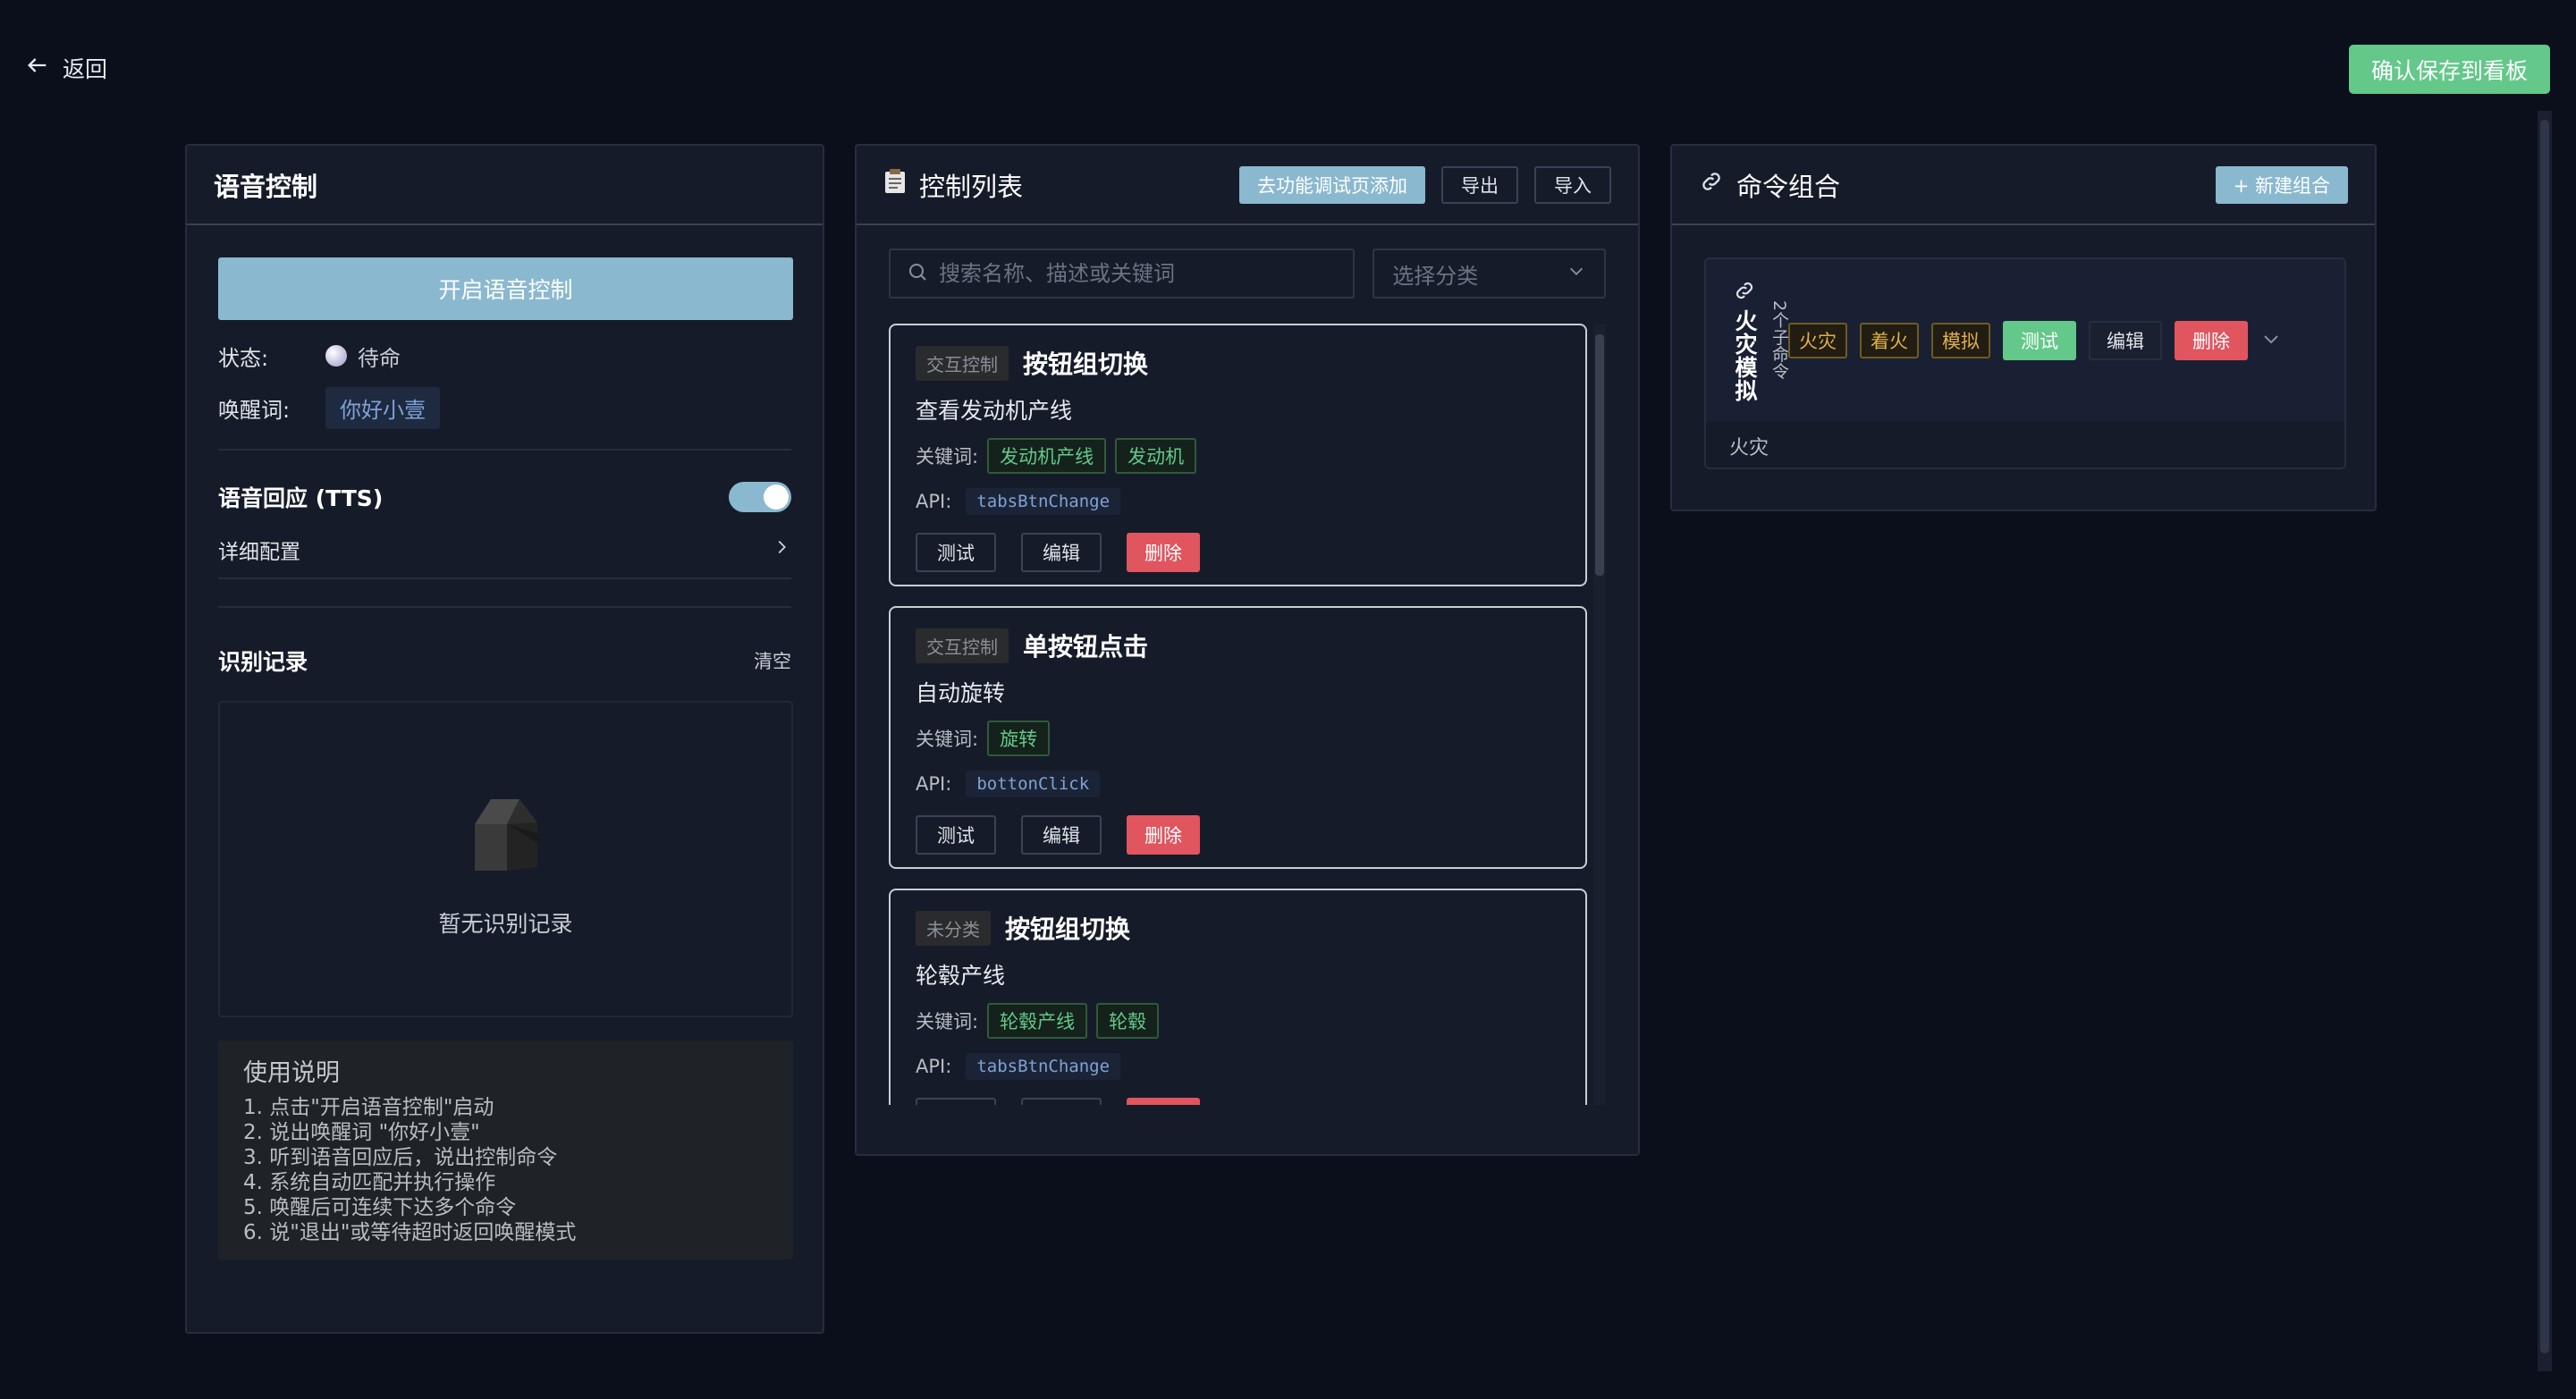 The width and height of the screenshot is (2576, 1399). Describe the element at coordinates (1435, 276) in the screenshot. I see `category-placeholder: 选择分类` at that location.